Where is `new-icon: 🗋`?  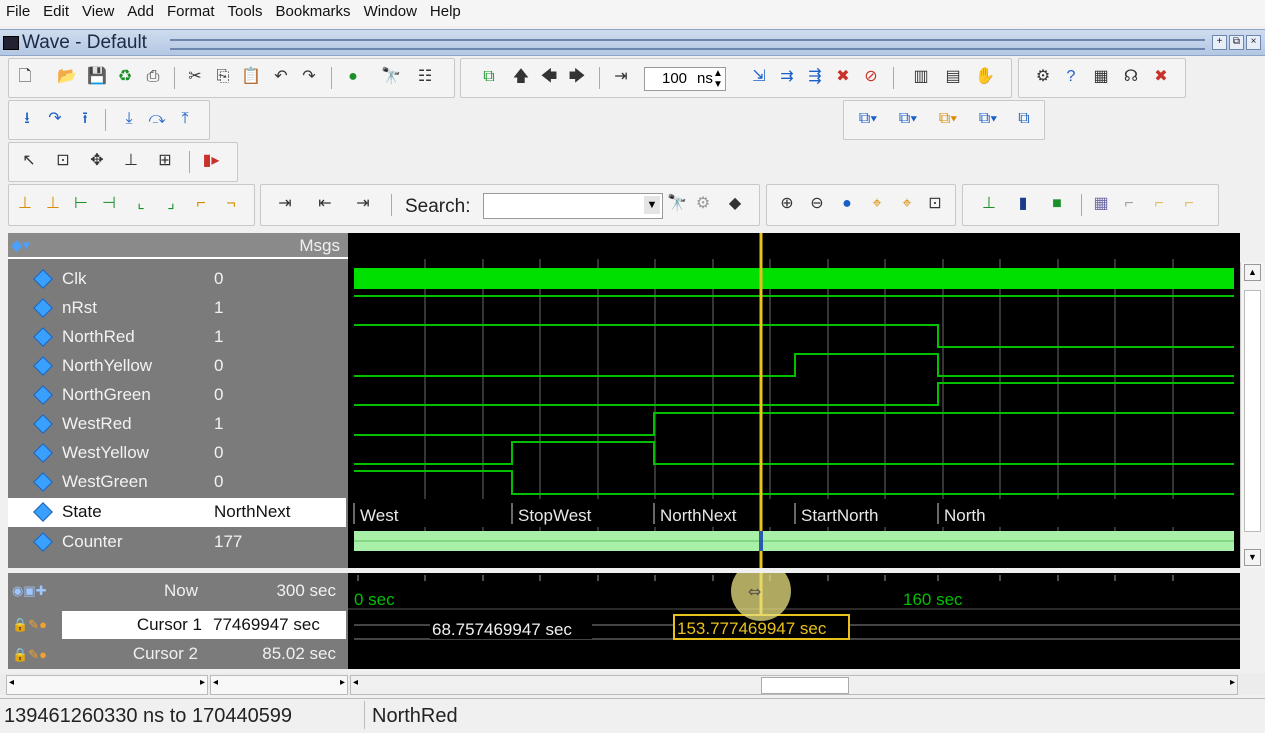 new-icon: 🗋 is located at coordinates (25, 77).